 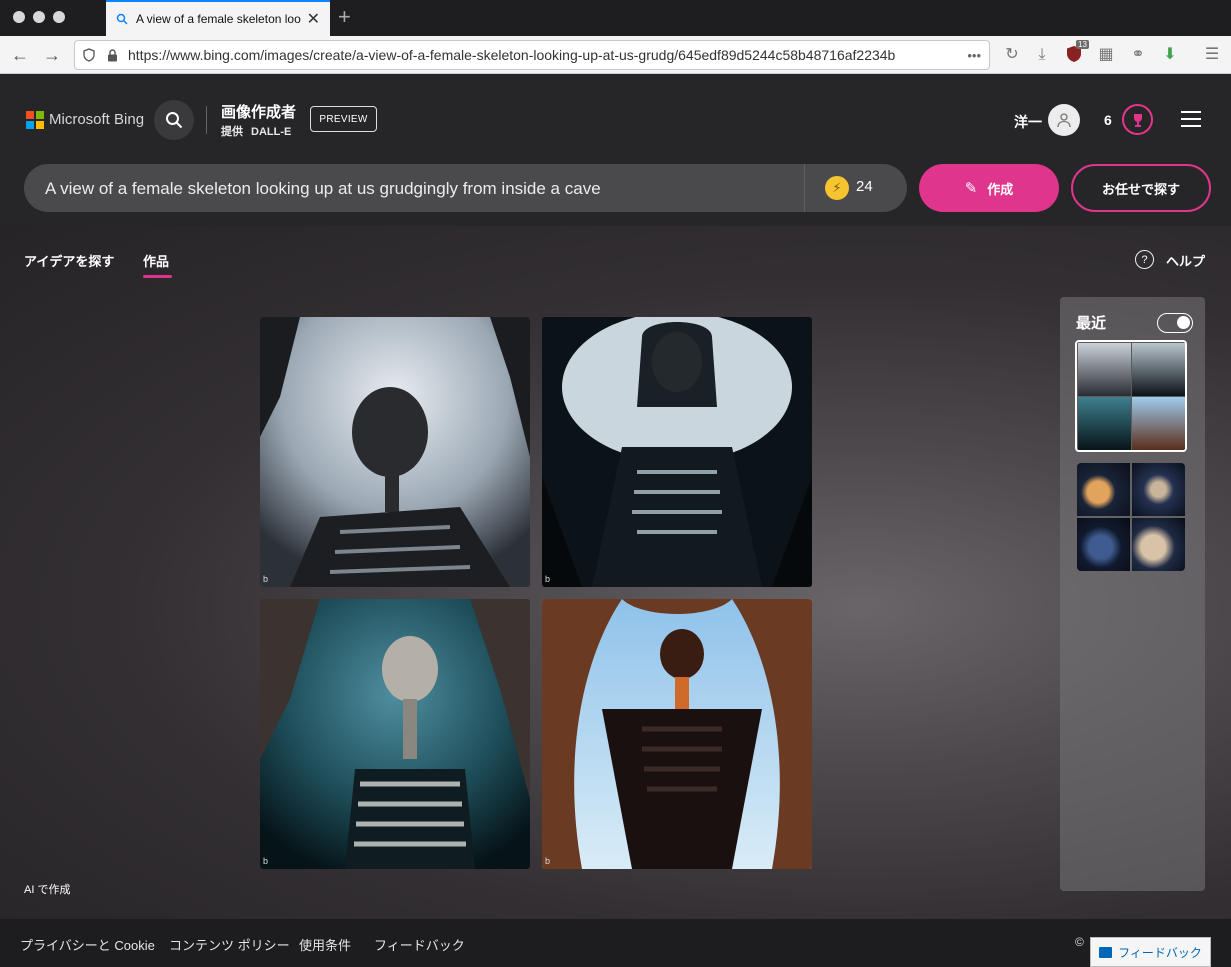 What do you see at coordinates (1131, 517) in the screenshot?
I see `recent-item-planets` at bounding box center [1131, 517].